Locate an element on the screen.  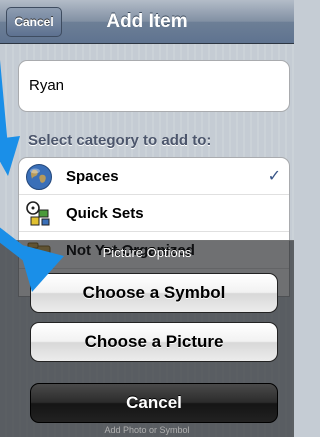
choose-symbol-button: Choose a Symbol is located at coordinates (154, 293).